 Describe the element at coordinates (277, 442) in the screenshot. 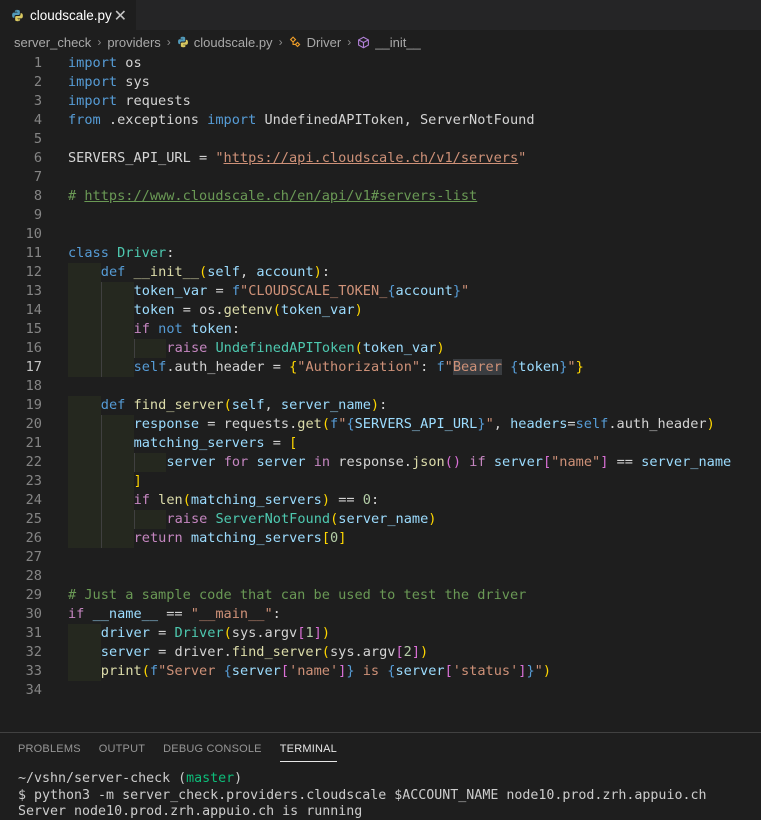

I see `code-token: =` at that location.